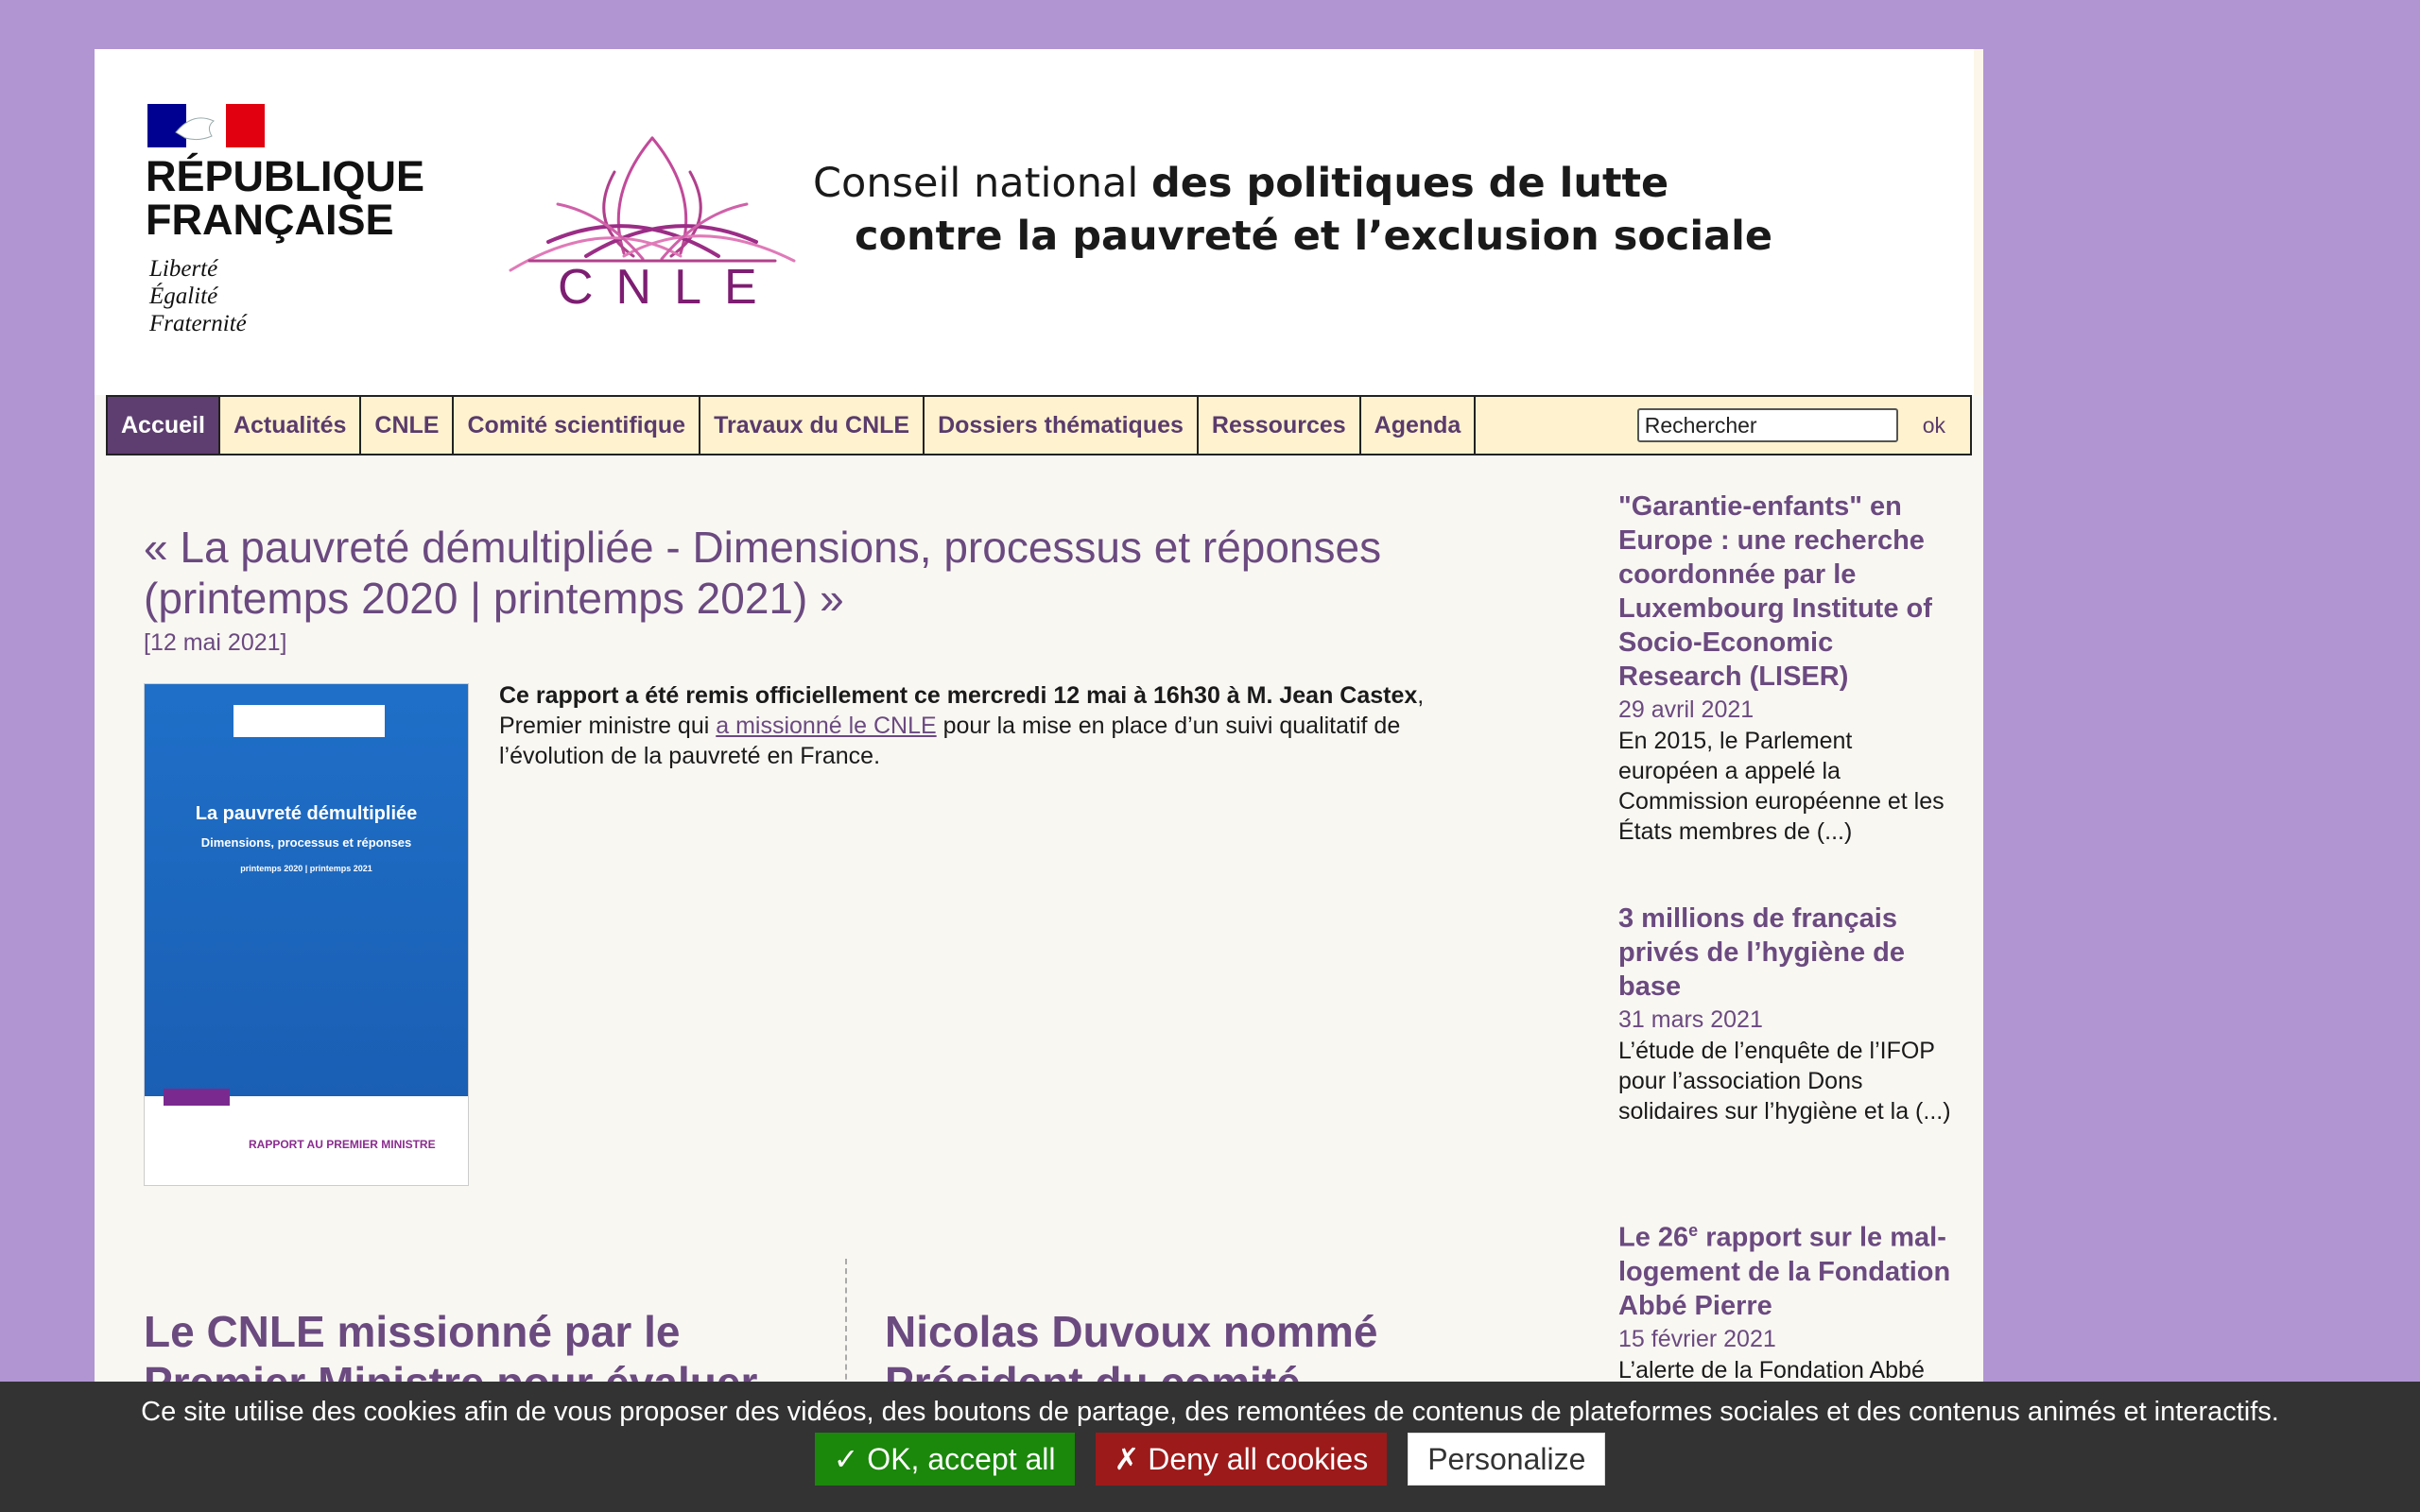  What do you see at coordinates (183, 269) in the screenshot?
I see `motto-liberte: Liberté` at bounding box center [183, 269].